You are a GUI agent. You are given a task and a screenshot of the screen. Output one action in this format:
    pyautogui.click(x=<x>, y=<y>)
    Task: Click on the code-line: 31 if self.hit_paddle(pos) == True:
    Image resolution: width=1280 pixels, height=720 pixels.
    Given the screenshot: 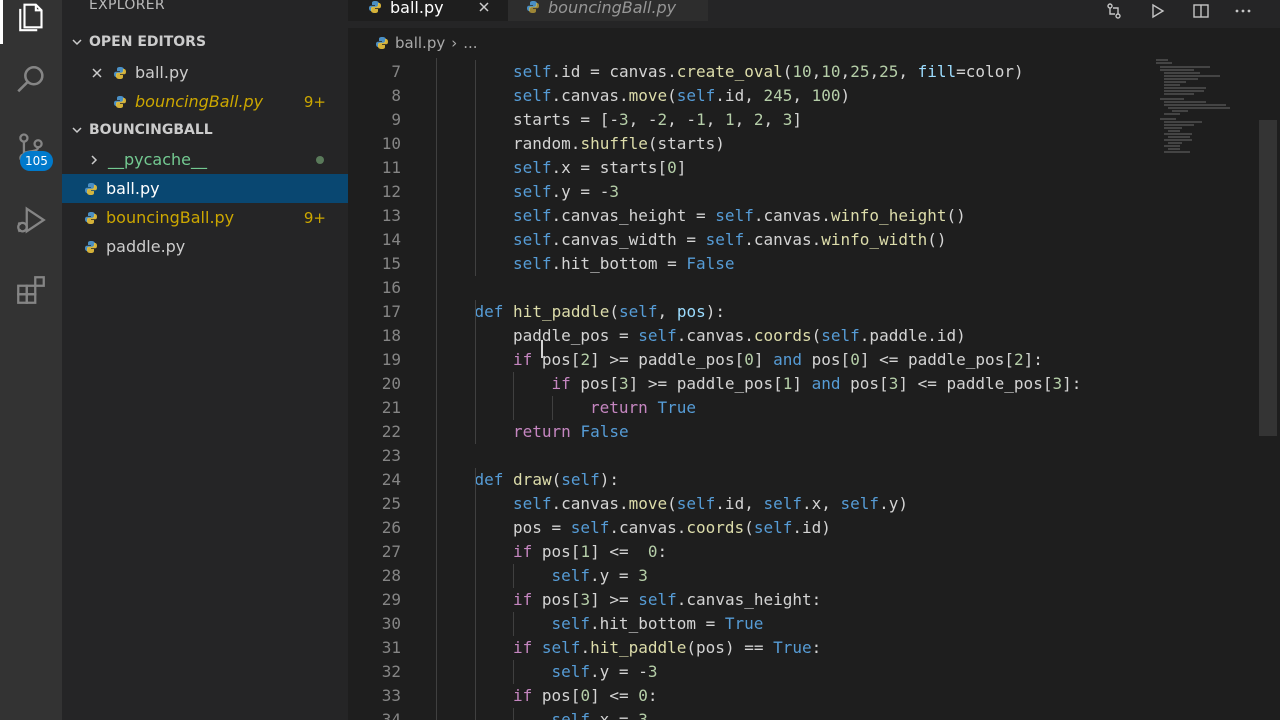 What is the action you would take?
    pyautogui.click(x=814, y=648)
    